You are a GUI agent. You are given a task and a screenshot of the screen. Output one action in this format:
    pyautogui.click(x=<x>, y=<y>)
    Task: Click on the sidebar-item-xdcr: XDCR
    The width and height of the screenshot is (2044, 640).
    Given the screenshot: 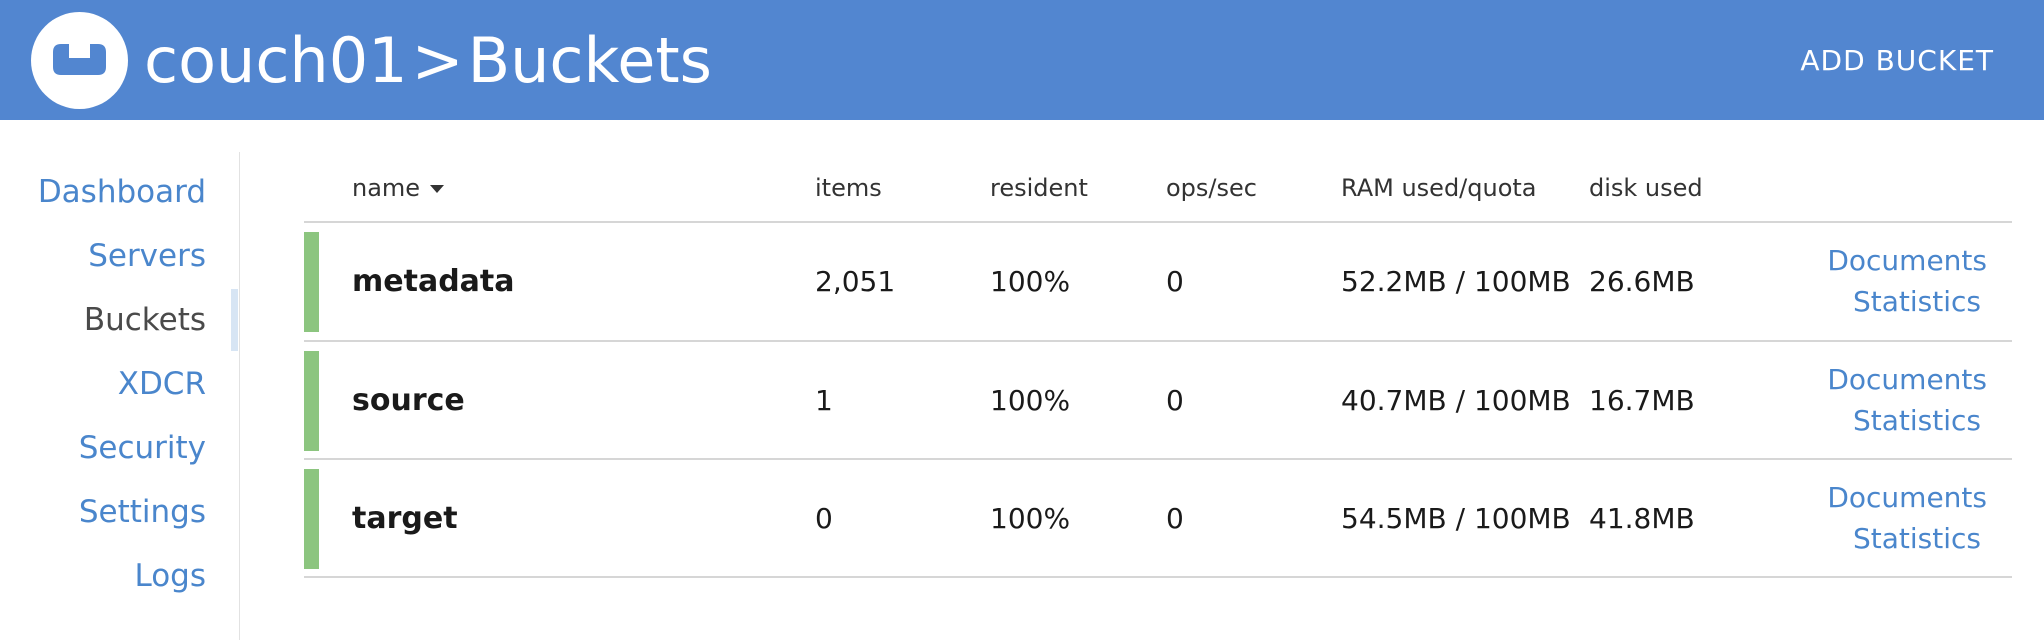 What is the action you would take?
    pyautogui.click(x=162, y=384)
    